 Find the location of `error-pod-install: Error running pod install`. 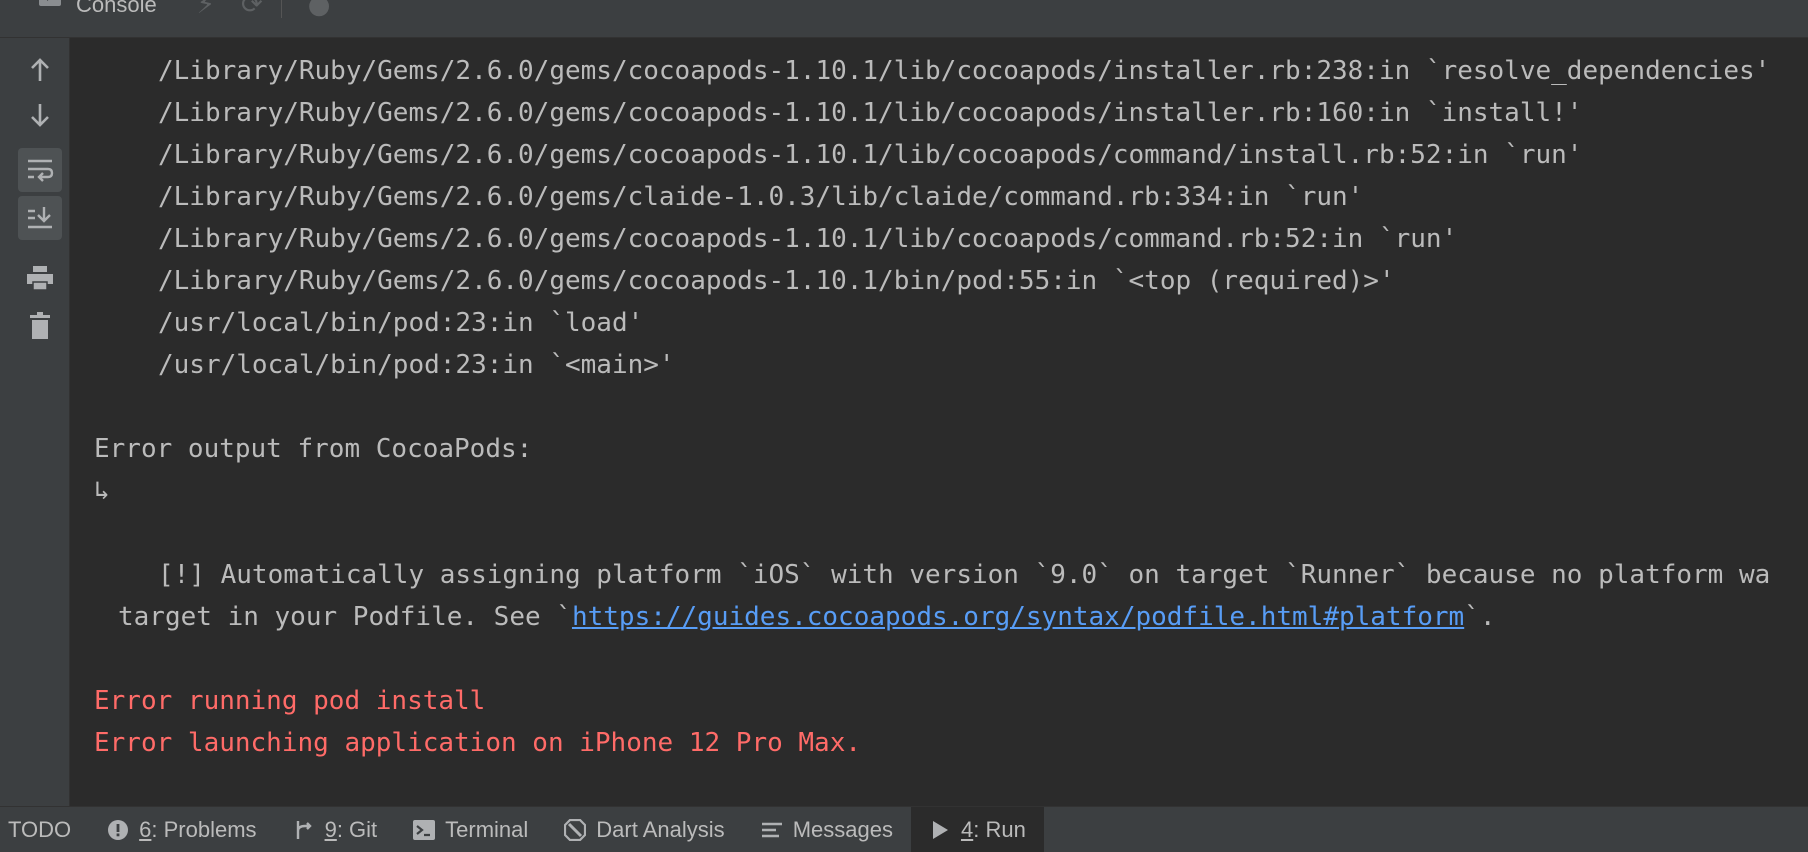

error-pod-install: Error running pod install is located at coordinates (290, 701).